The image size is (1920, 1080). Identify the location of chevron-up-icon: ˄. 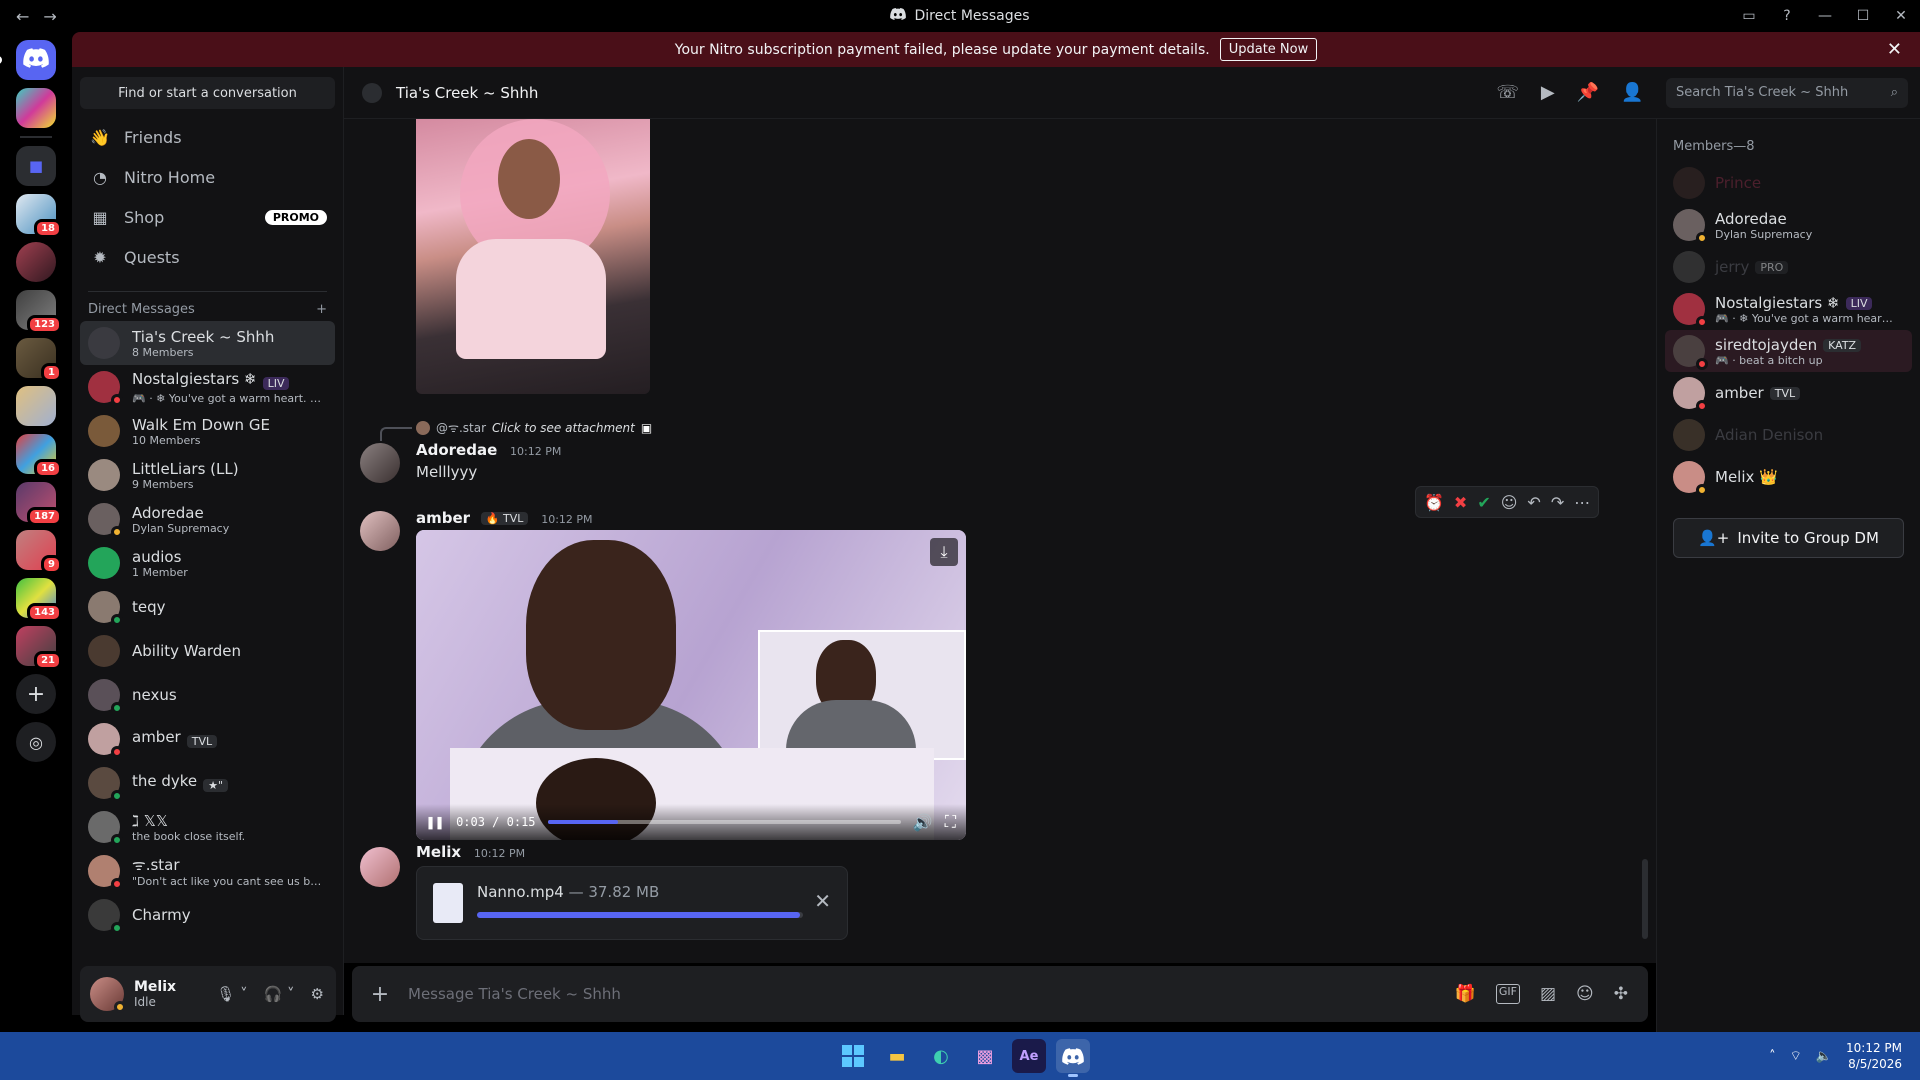
(1772, 1056).